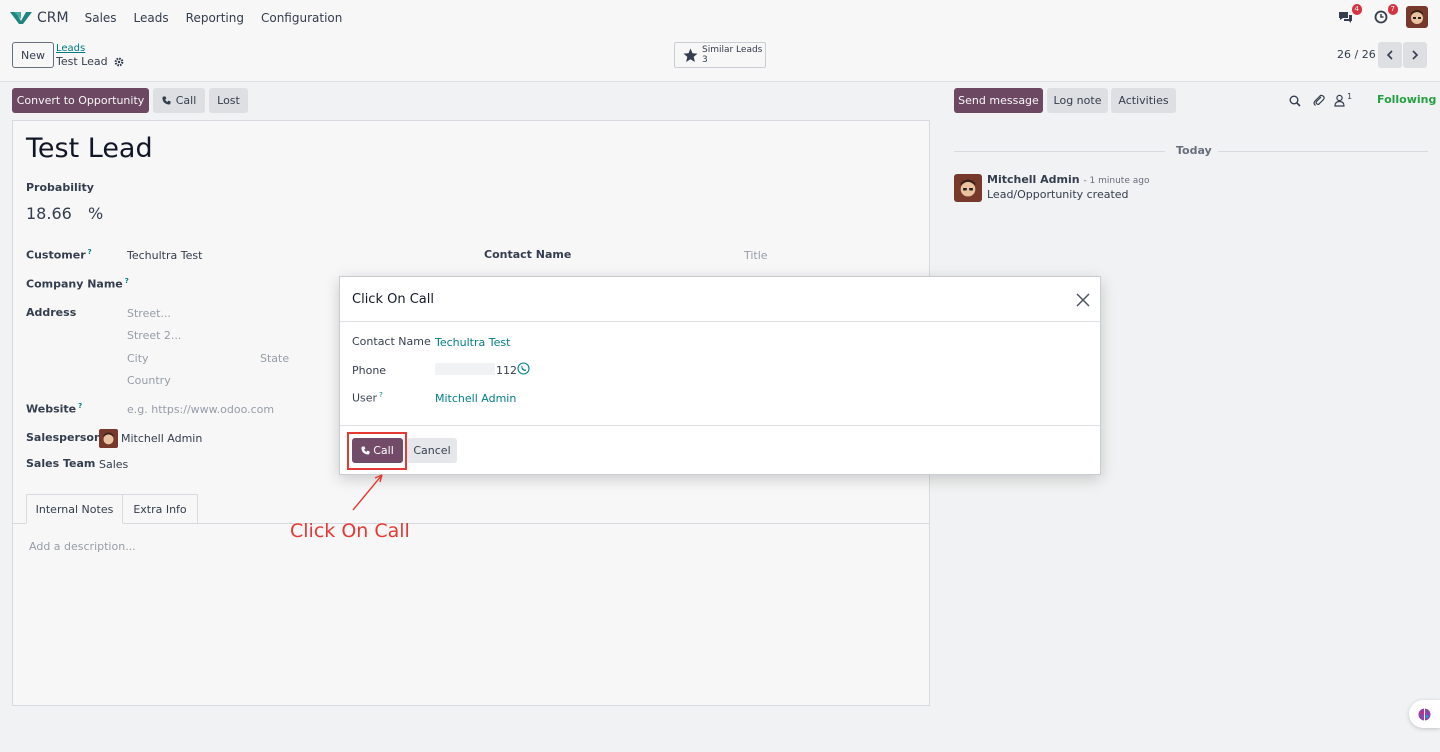 This screenshot has width=1440, height=752. Describe the element at coordinates (369, 370) in the screenshot. I see `dialog-phone-label: Phone` at that location.